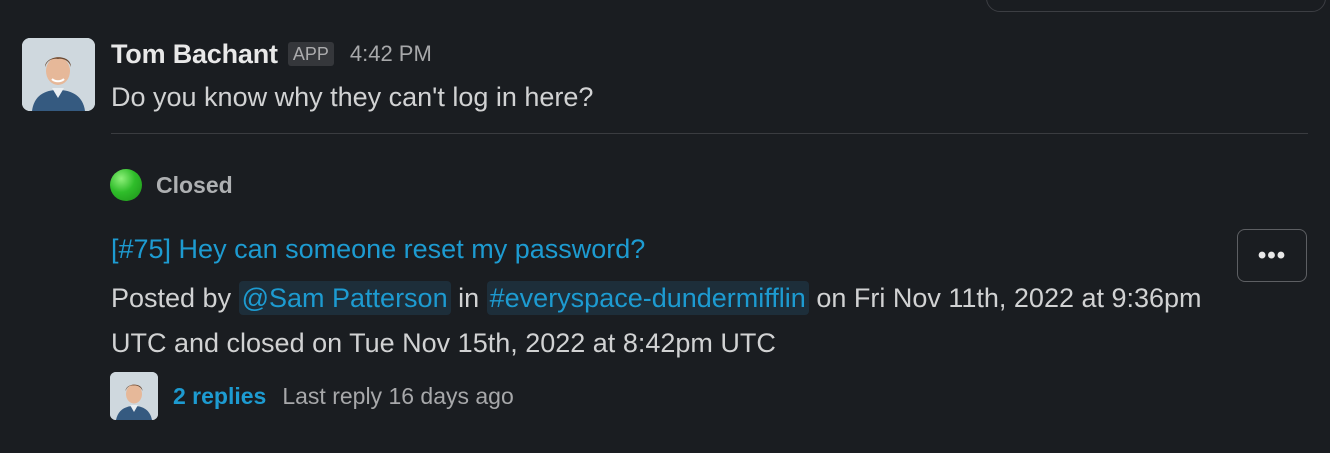 The image size is (1330, 453). Describe the element at coordinates (391, 54) in the screenshot. I see `message-timestamp: 4:42 PM` at that location.